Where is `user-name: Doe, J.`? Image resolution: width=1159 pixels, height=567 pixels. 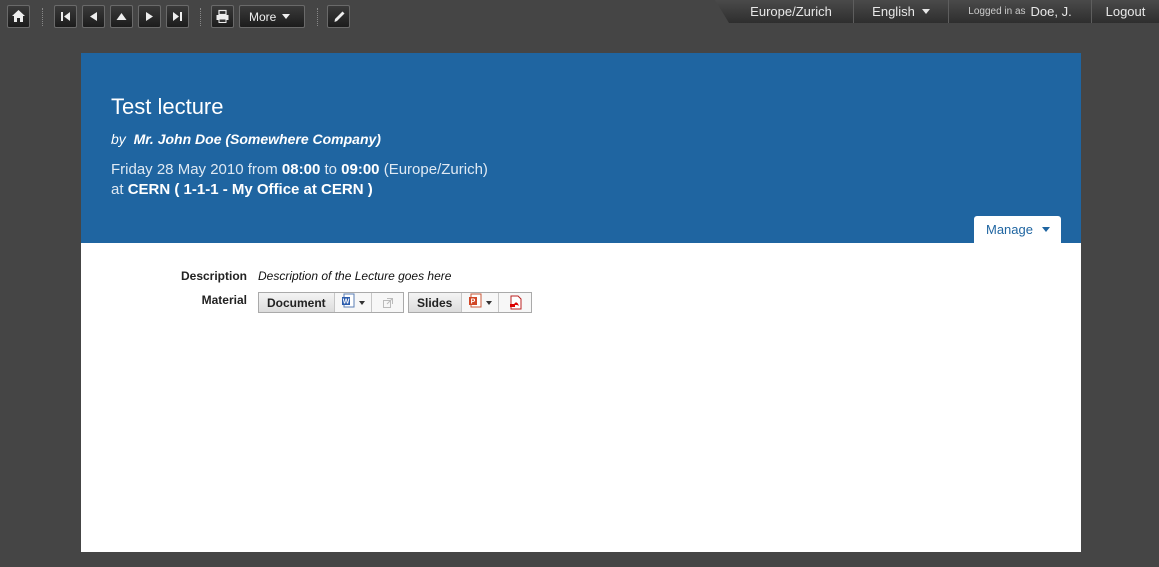
user-name: Doe, J. is located at coordinates (1051, 11).